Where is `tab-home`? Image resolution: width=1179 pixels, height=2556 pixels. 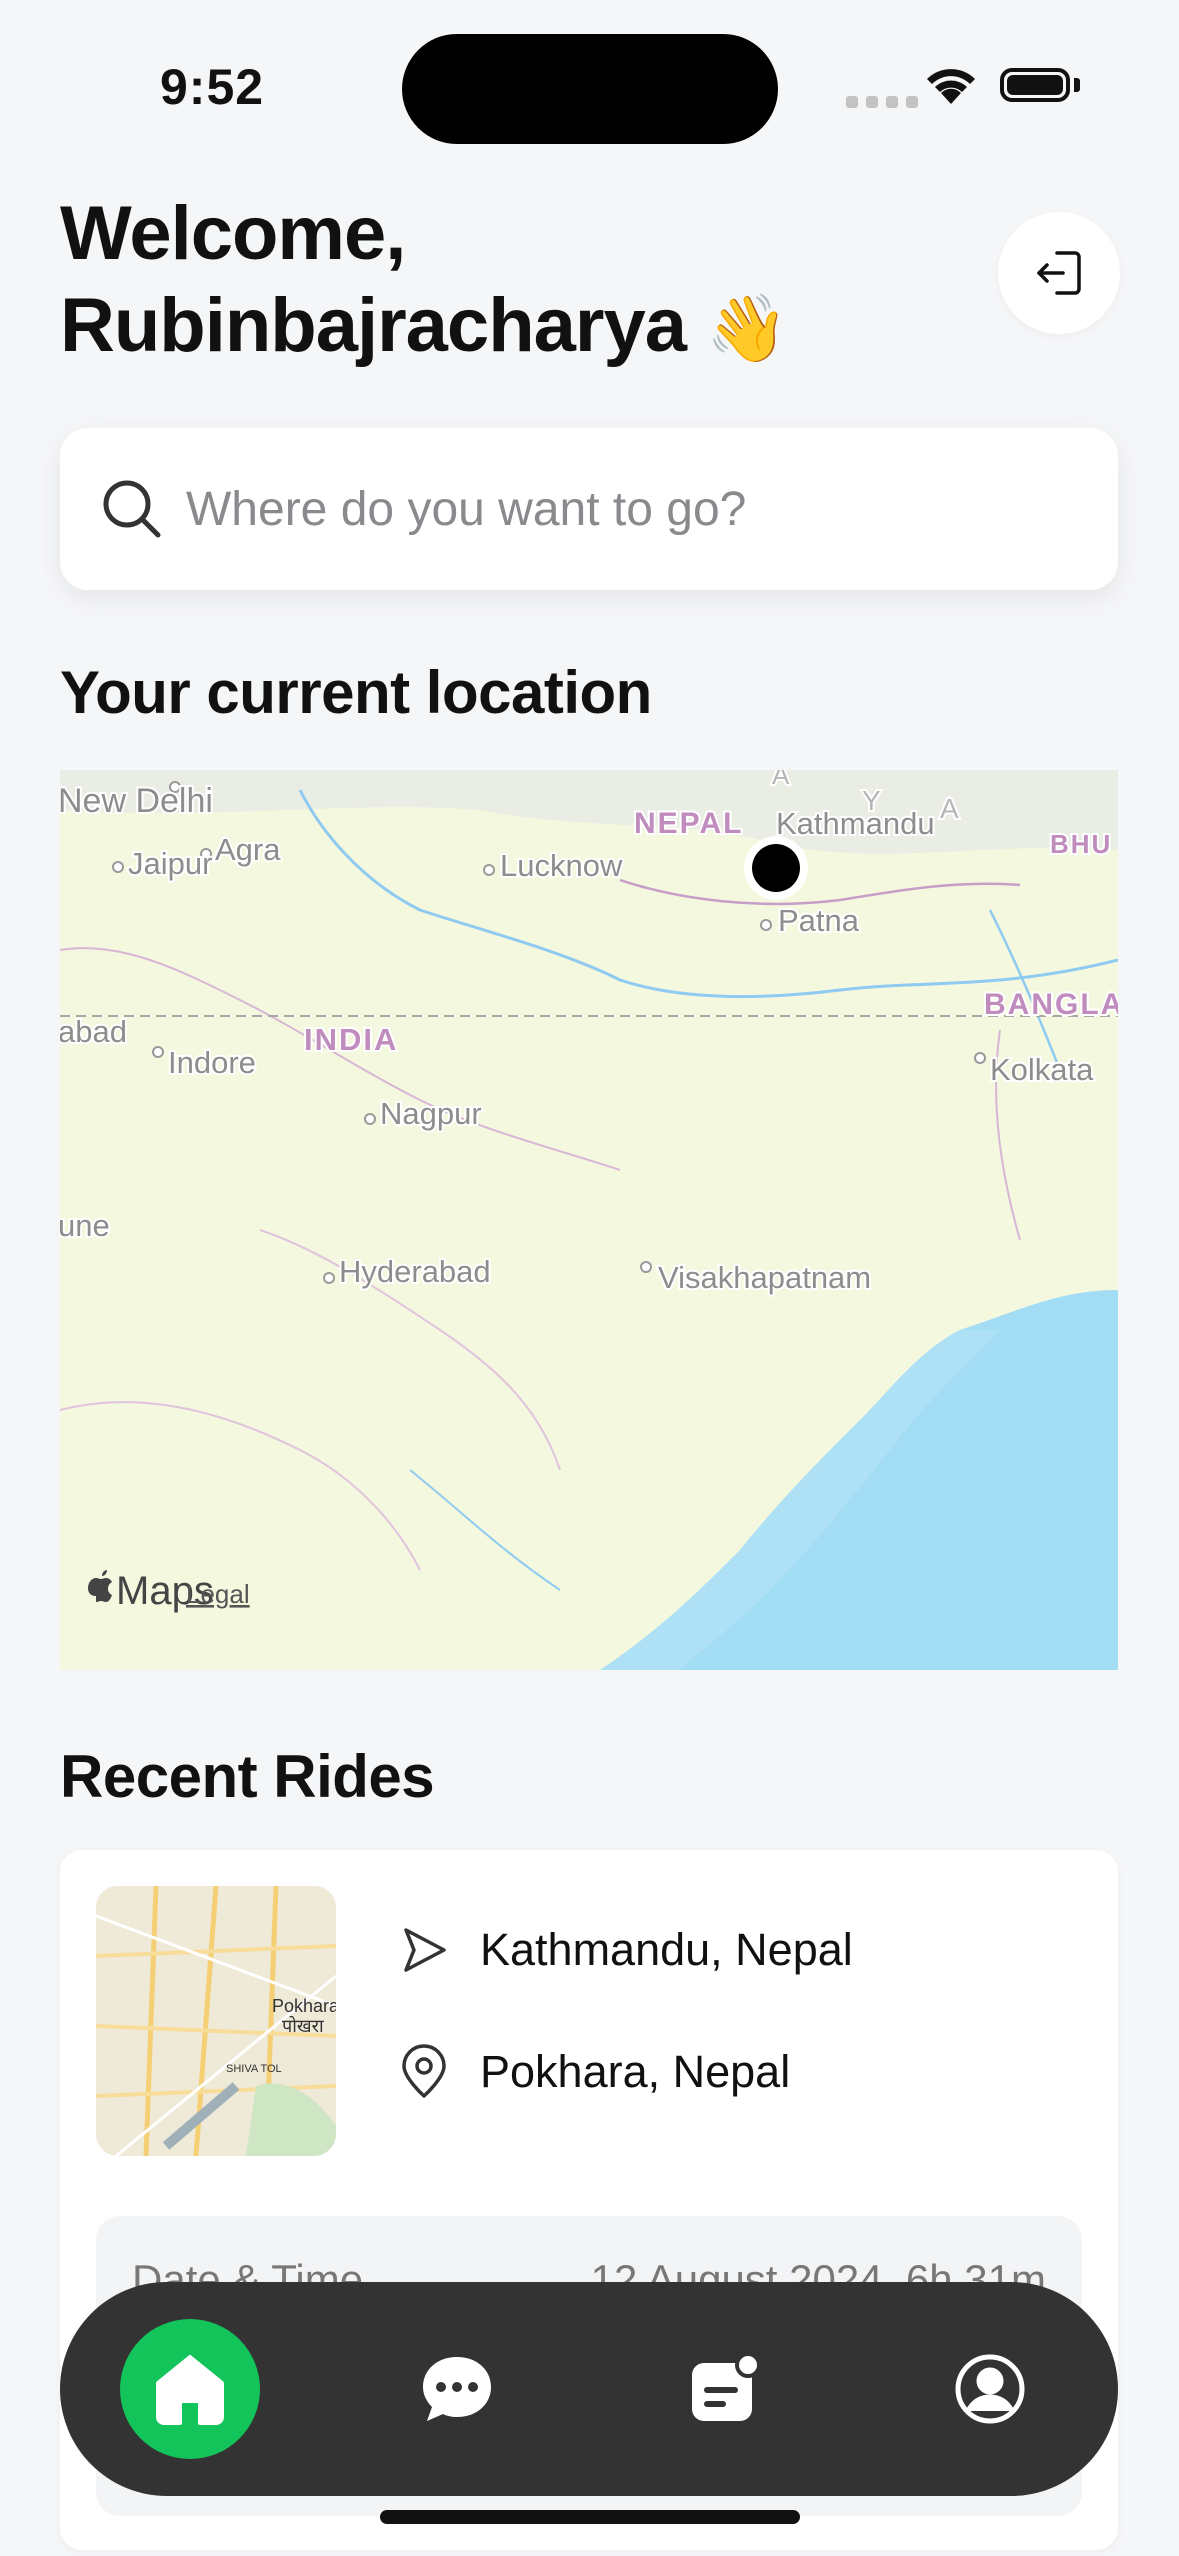 tab-home is located at coordinates (190, 2389).